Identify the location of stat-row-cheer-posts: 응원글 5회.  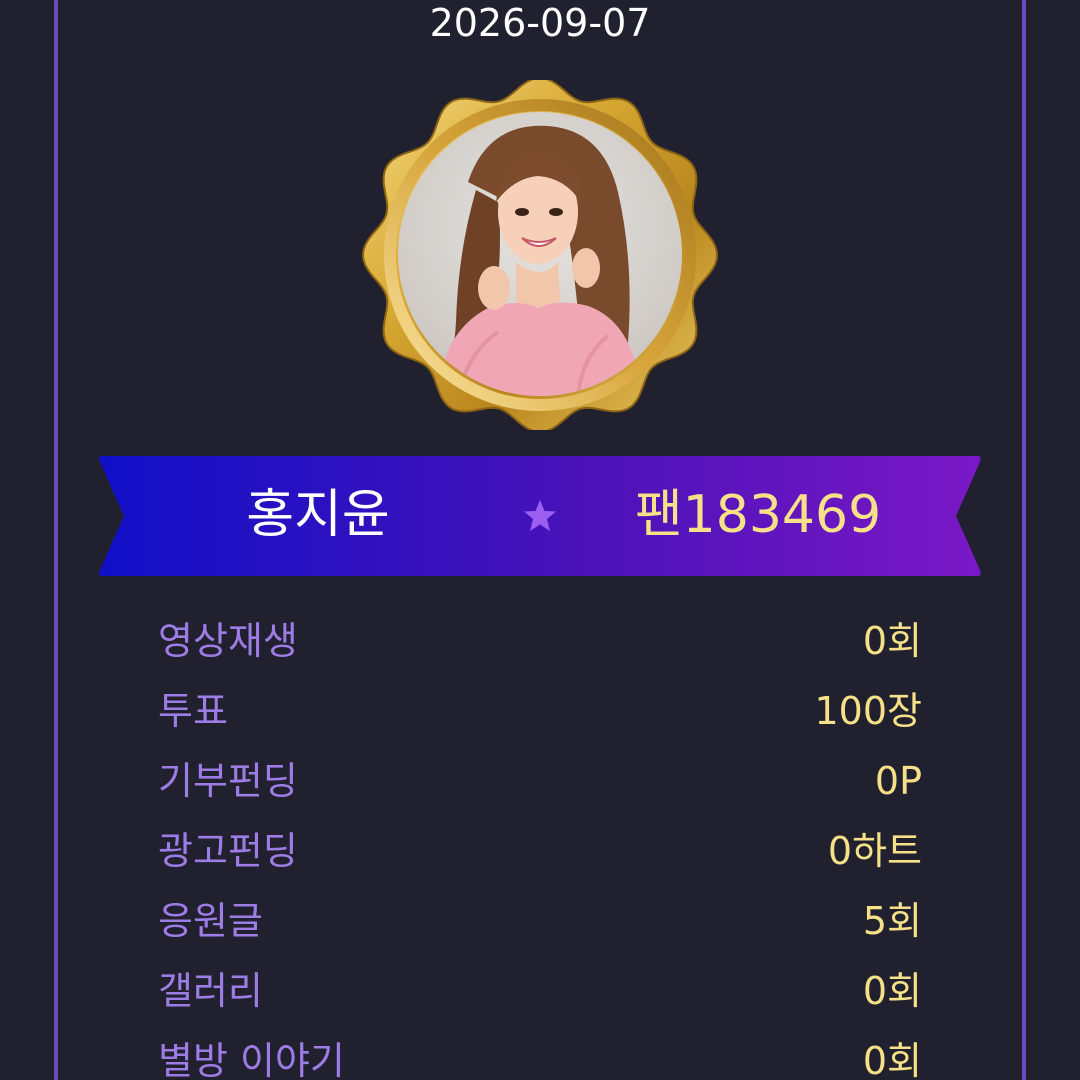
(540, 921).